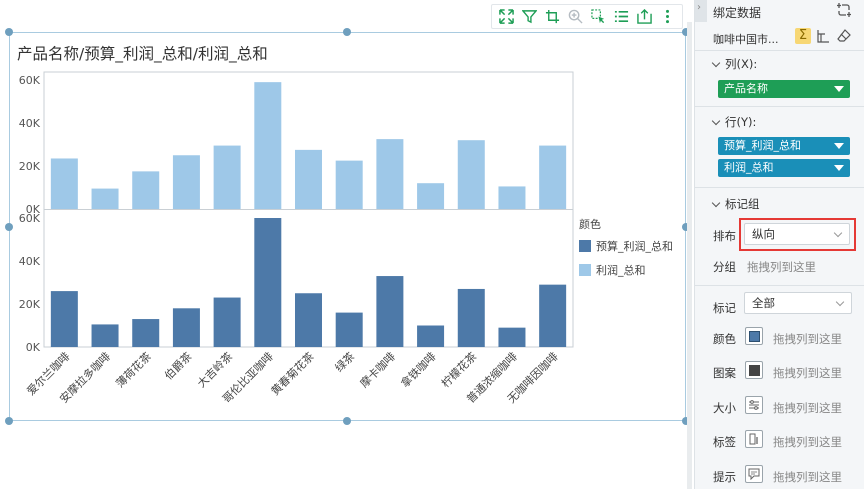  Describe the element at coordinates (844, 37) in the screenshot. I see `eraser-icon` at that location.